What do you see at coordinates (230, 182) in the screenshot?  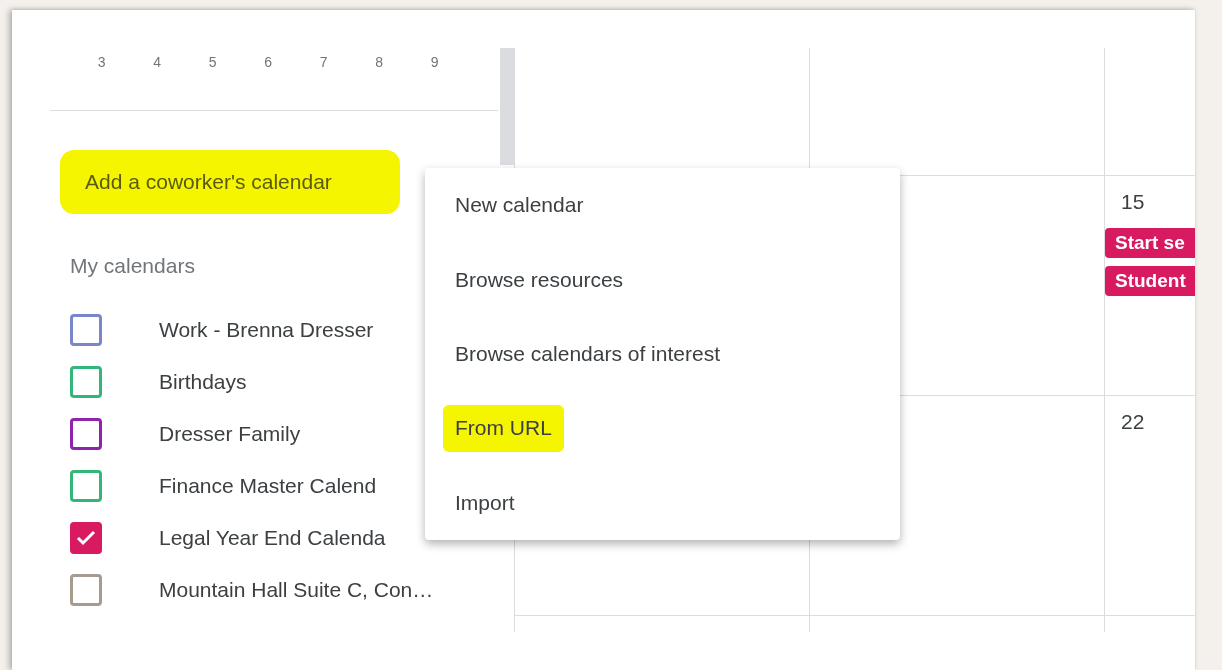 I see `coworker-search-field: Add a coworker's calendar` at bounding box center [230, 182].